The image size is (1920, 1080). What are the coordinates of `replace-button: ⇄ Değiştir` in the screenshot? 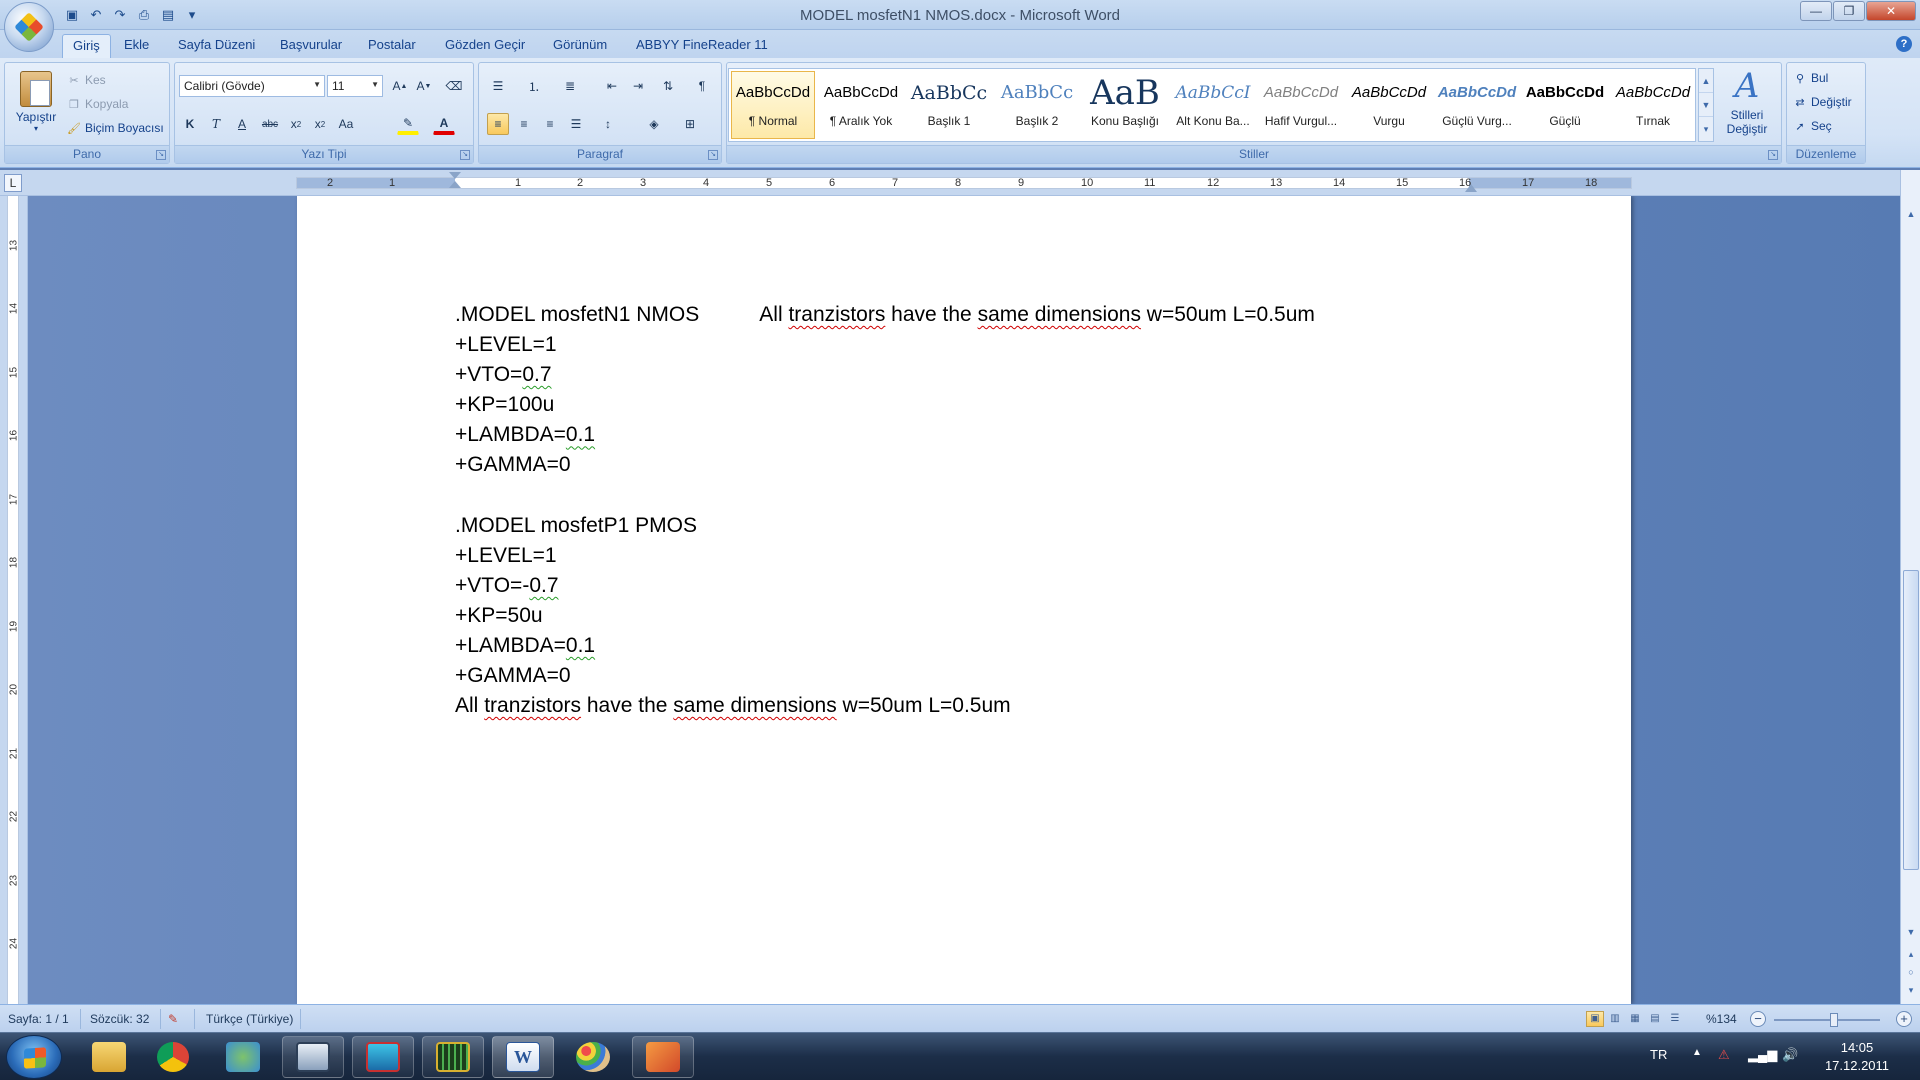 It's located at (1822, 102).